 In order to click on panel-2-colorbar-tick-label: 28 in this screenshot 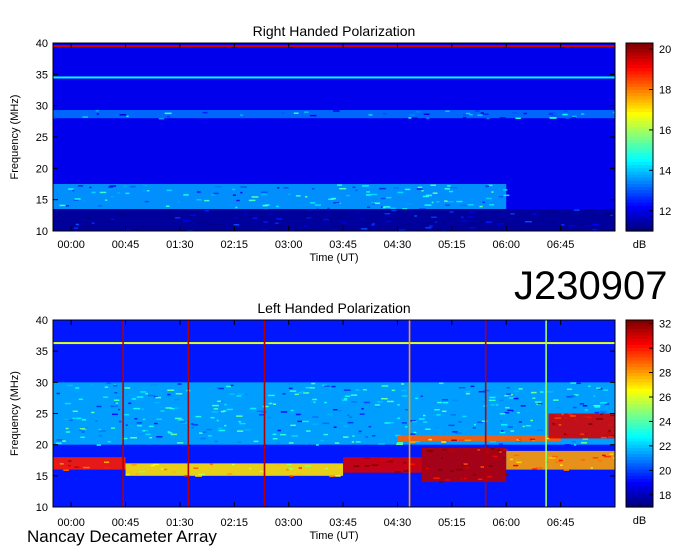, I will do `click(665, 374)`.